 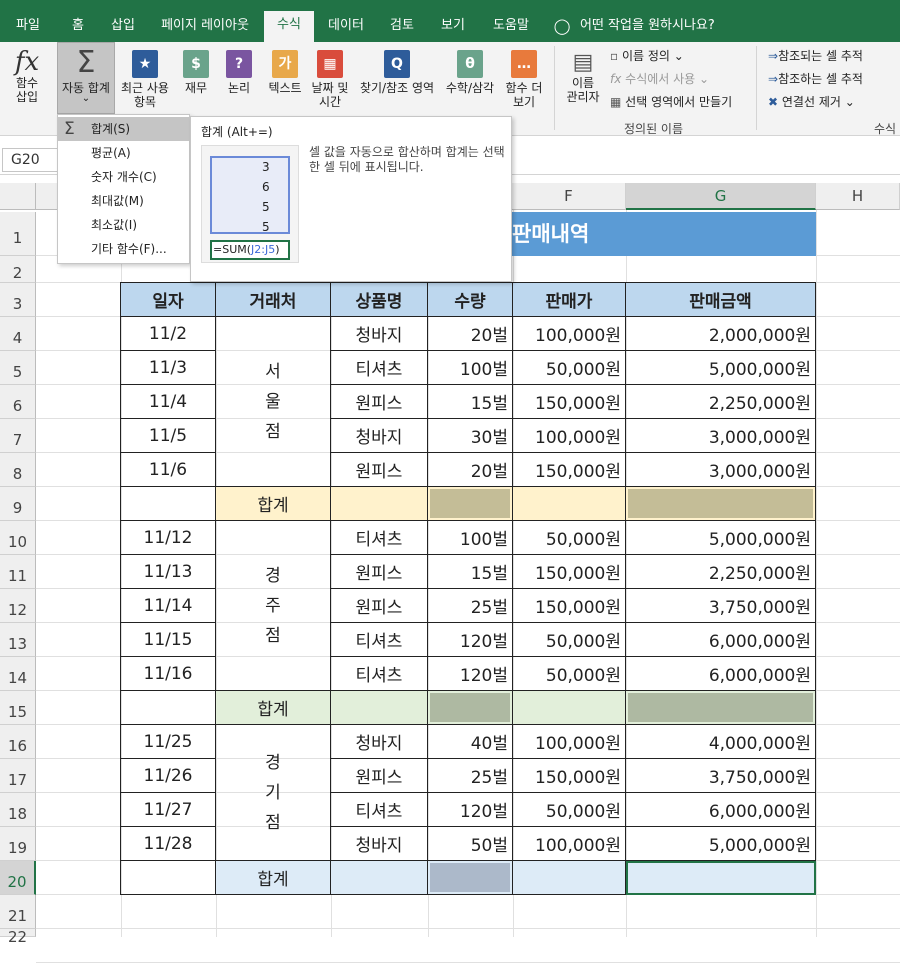 I want to click on row-header: 21, so click(x=18, y=912).